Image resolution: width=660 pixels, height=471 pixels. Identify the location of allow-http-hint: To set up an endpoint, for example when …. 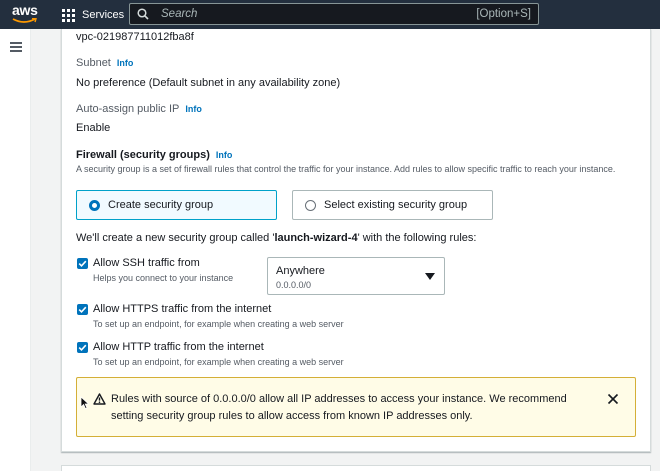
(218, 362).